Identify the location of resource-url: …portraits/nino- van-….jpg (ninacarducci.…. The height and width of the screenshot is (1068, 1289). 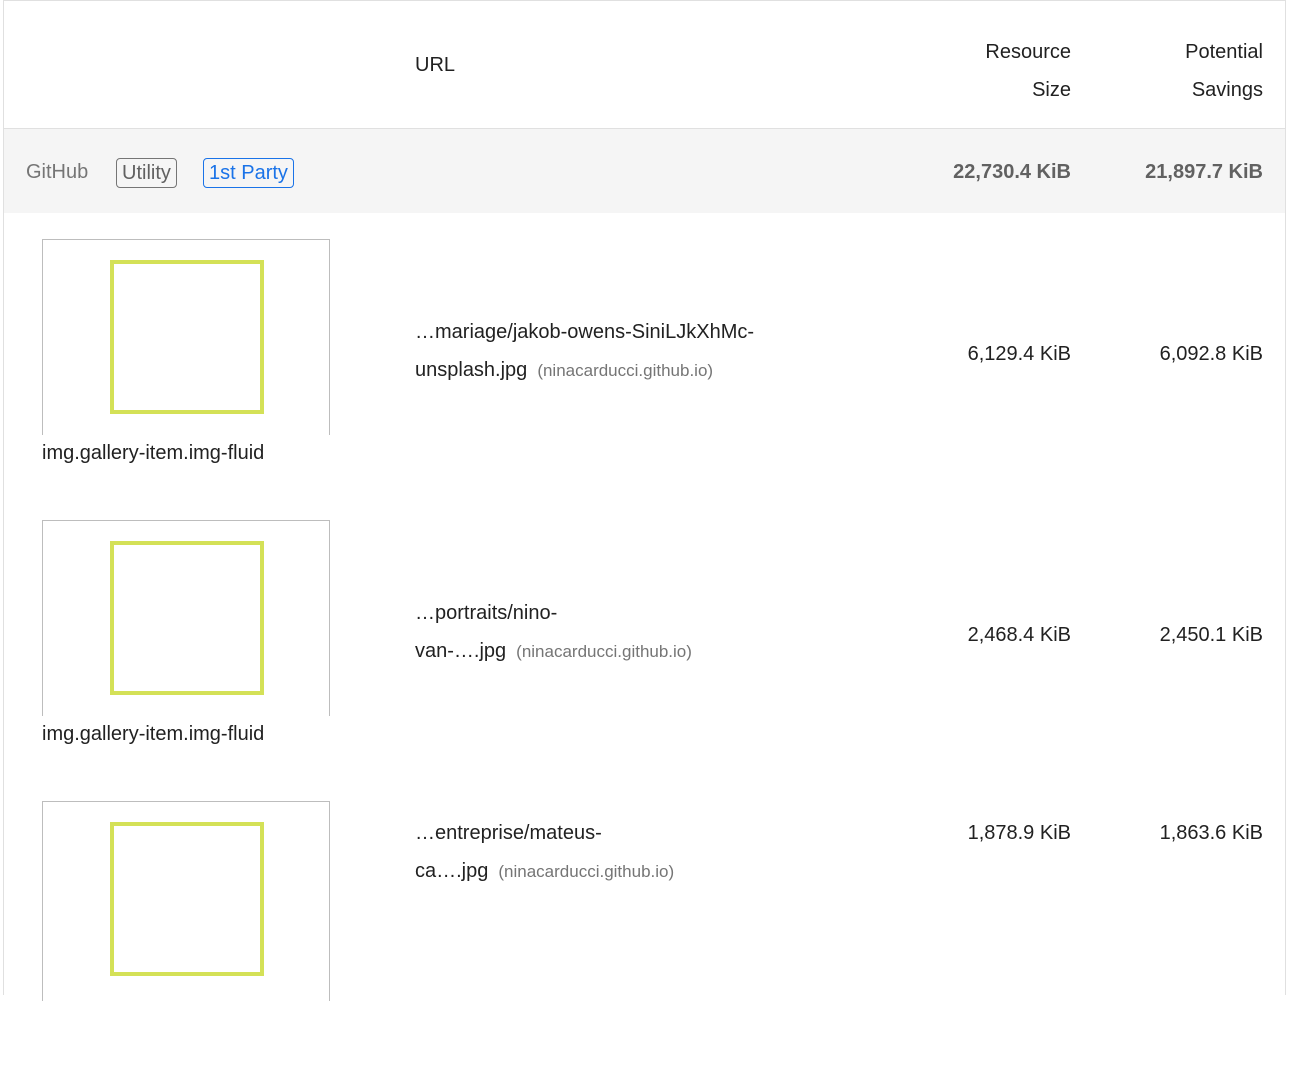
(630, 632).